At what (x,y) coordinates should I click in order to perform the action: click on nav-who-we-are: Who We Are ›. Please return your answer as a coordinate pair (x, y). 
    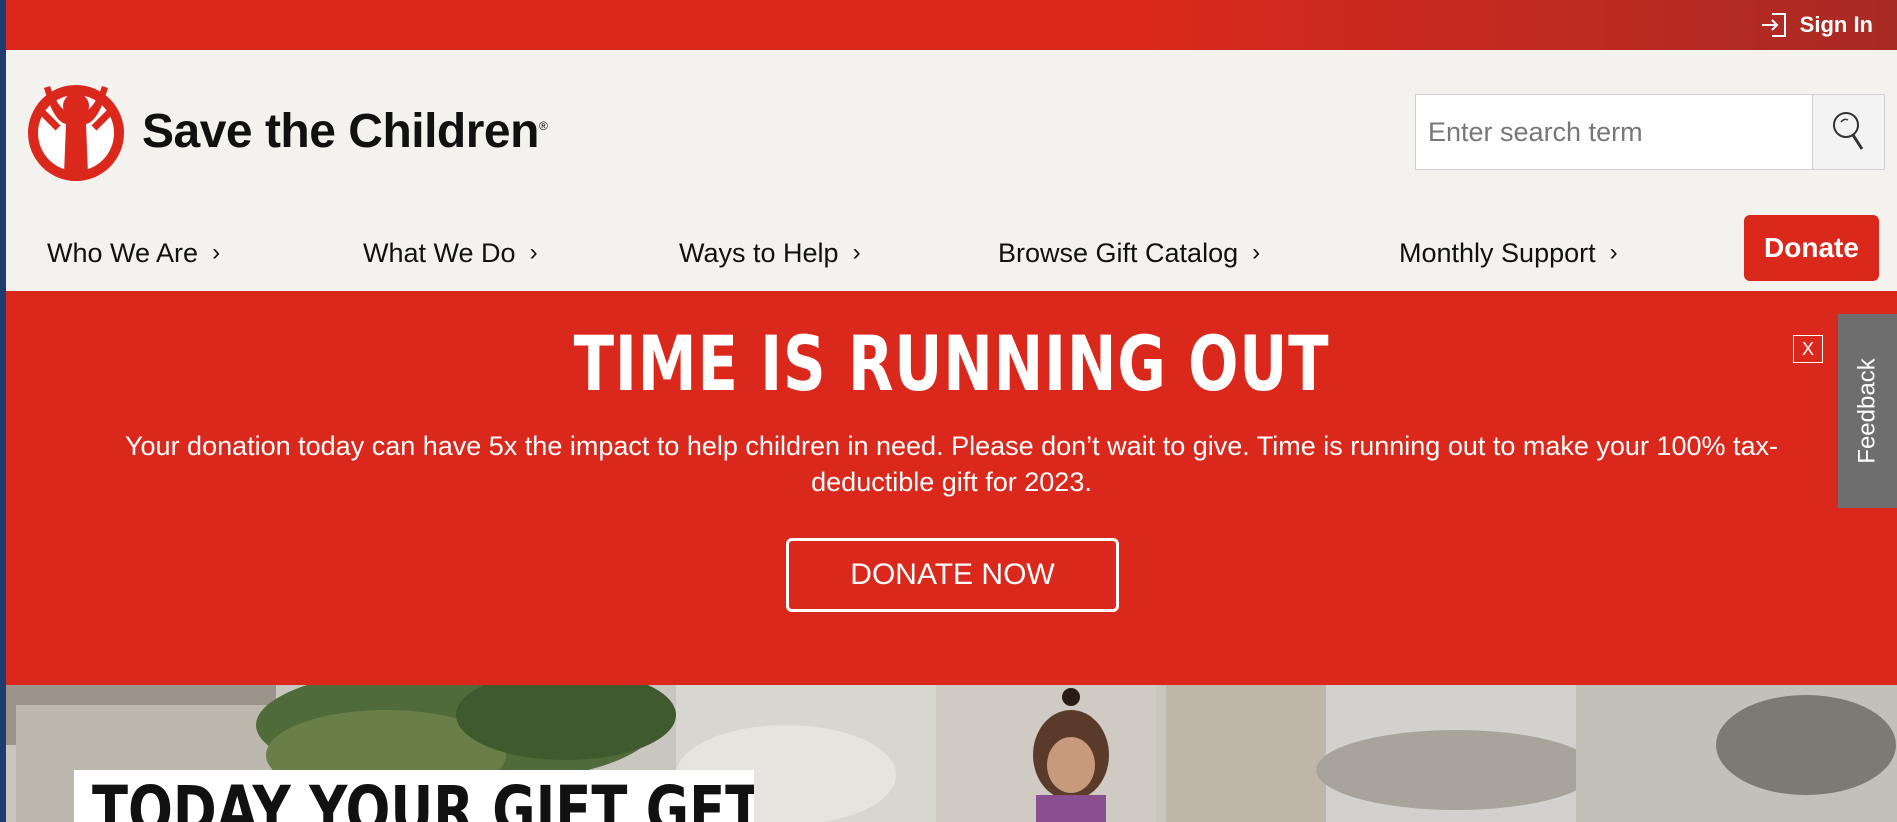
    Looking at the image, I should click on (133, 253).